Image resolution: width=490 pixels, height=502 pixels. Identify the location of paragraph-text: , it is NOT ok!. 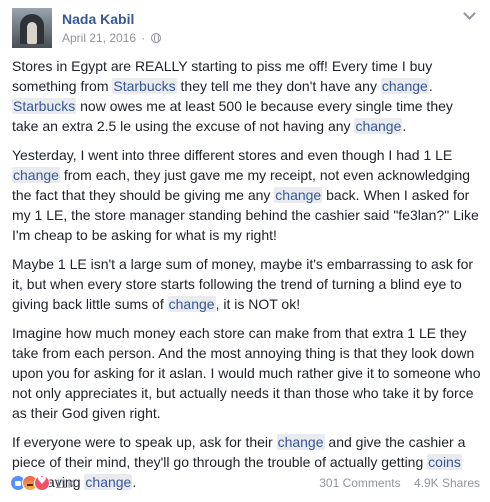
(258, 304).